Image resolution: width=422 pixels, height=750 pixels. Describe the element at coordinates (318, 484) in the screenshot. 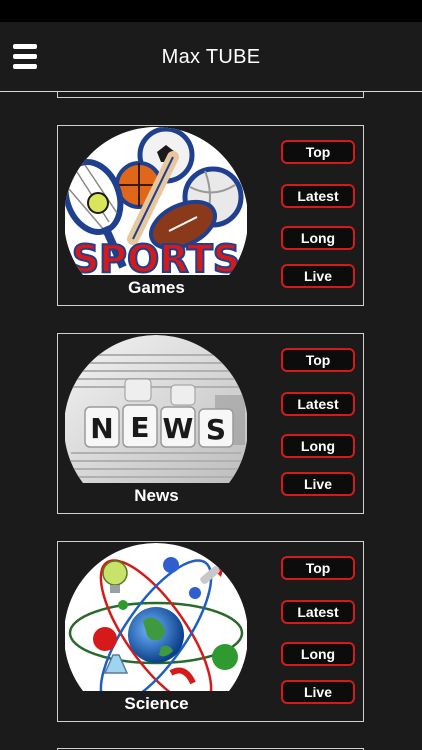

I see `news-live-button: Live` at that location.